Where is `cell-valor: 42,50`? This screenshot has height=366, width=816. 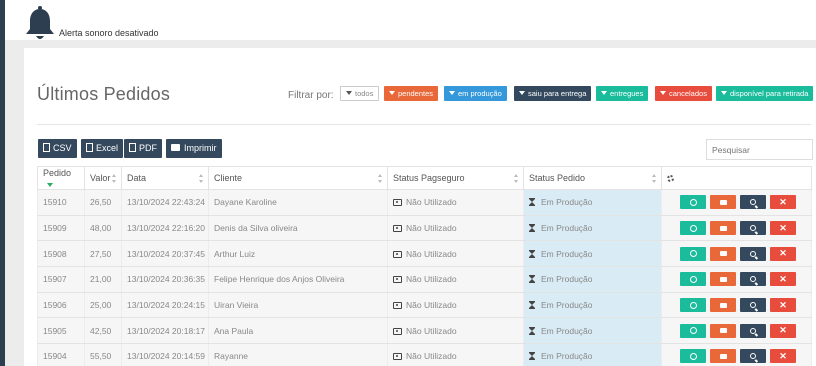 cell-valor: 42,50 is located at coordinates (103, 331).